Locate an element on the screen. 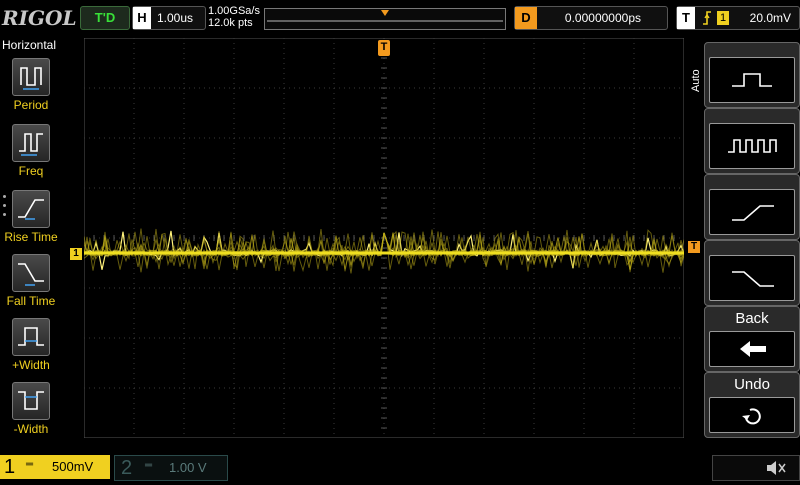  single-pulse-button is located at coordinates (752, 75).